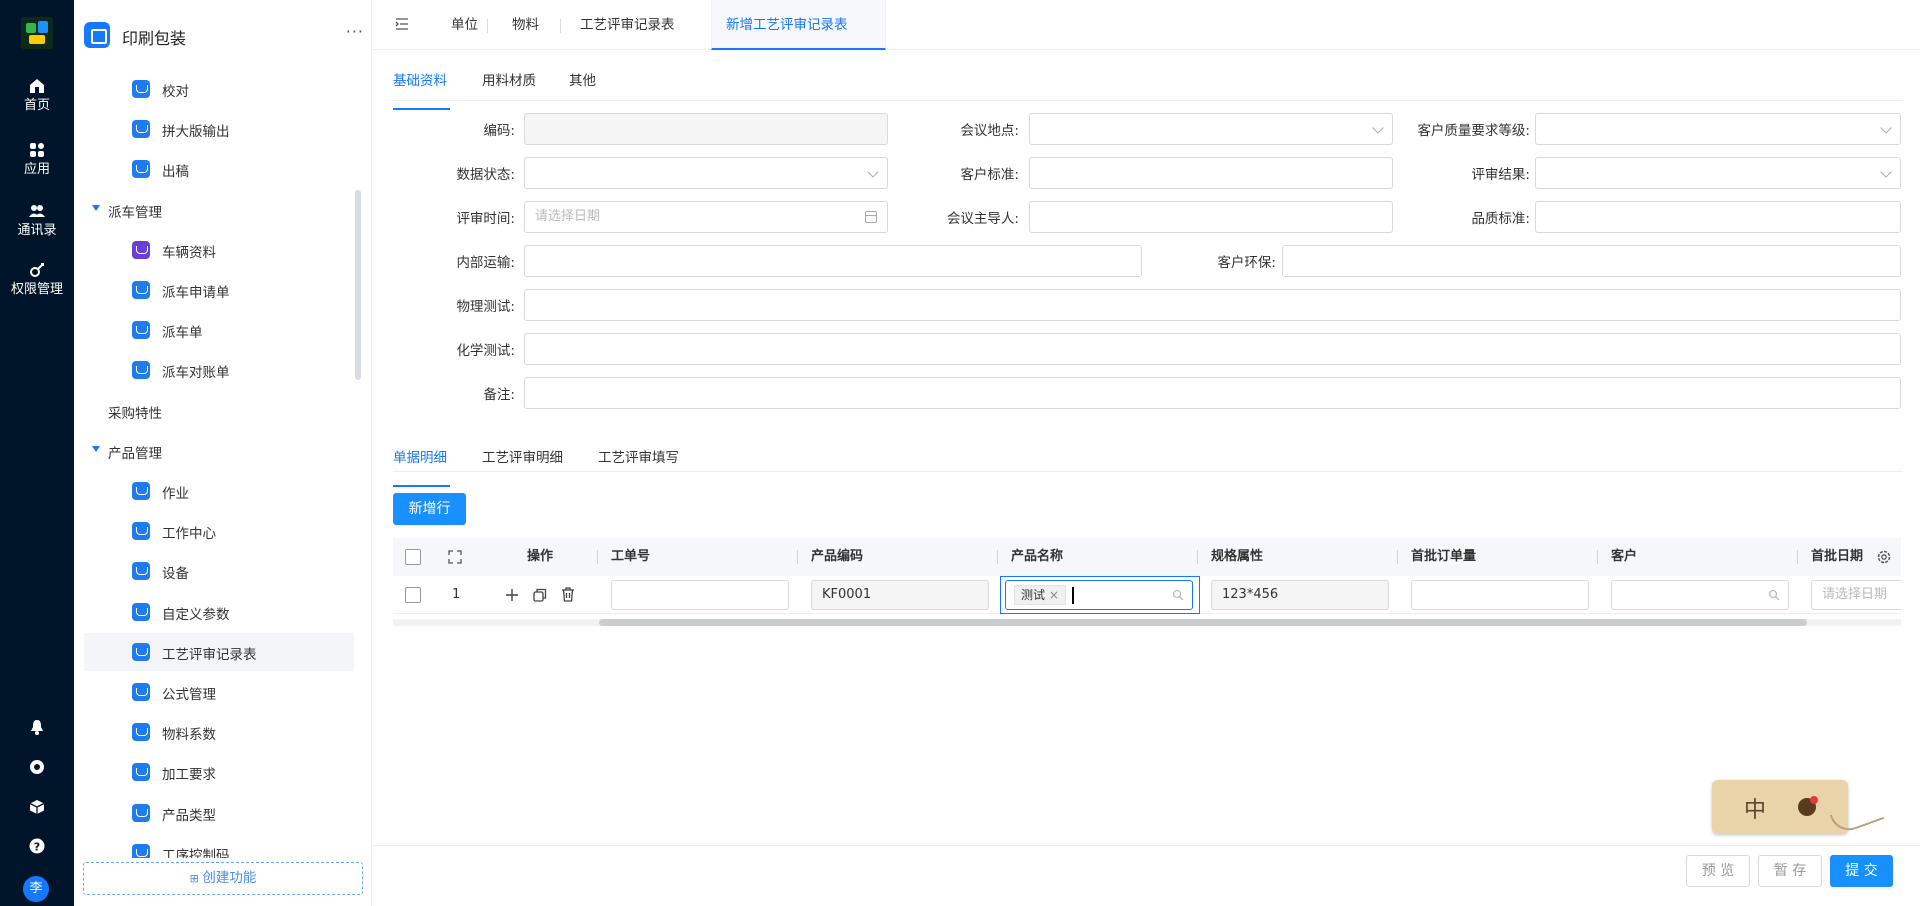 The image size is (1920, 906). What do you see at coordinates (189, 816) in the screenshot?
I see `sidebar-item-label: 产品类型` at bounding box center [189, 816].